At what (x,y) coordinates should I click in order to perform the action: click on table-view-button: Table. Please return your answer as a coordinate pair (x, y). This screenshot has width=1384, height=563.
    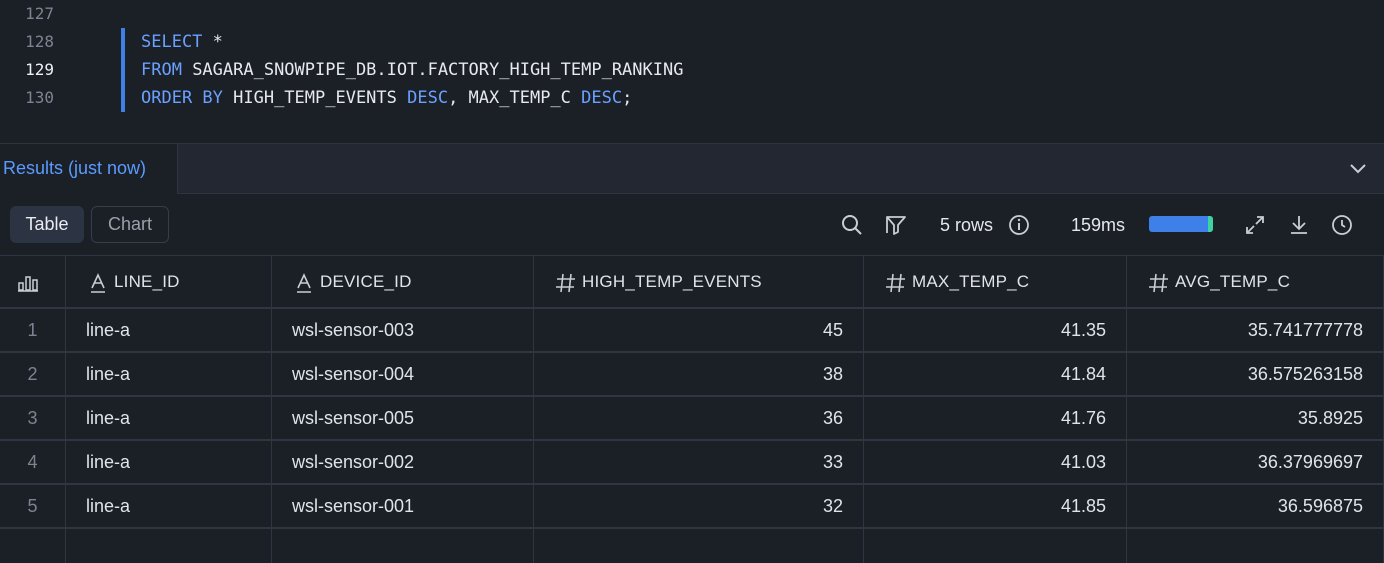
    Looking at the image, I should click on (47, 224).